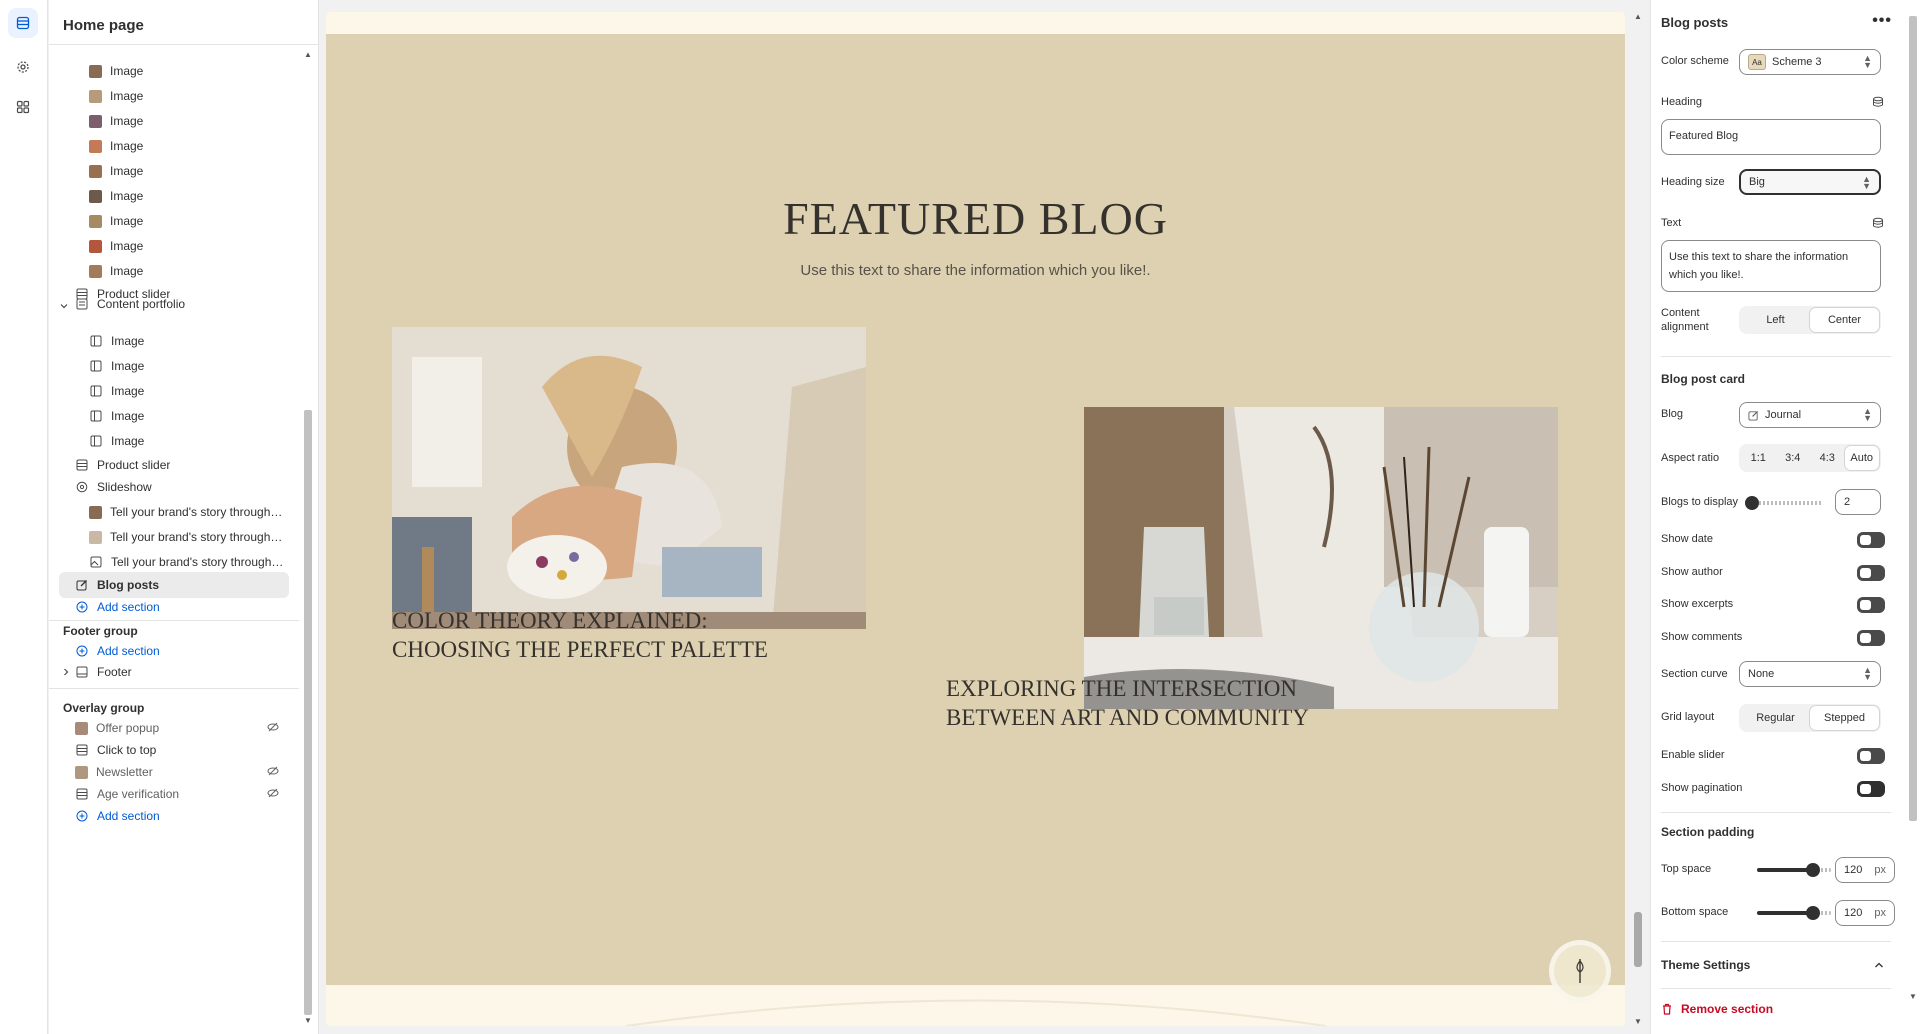 Image resolution: width=1920 pixels, height=1034 pixels. I want to click on blogs-to-display-slider, so click(1787, 503).